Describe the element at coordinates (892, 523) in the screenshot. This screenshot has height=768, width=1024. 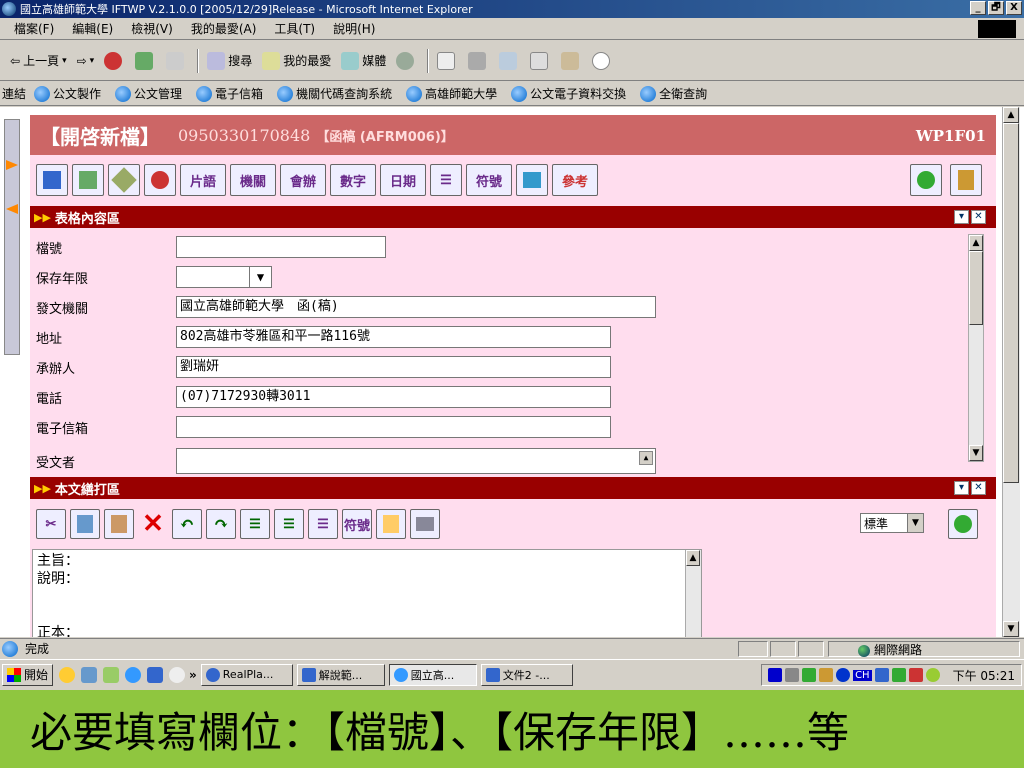
I see `style-select: 標準 ▼` at that location.